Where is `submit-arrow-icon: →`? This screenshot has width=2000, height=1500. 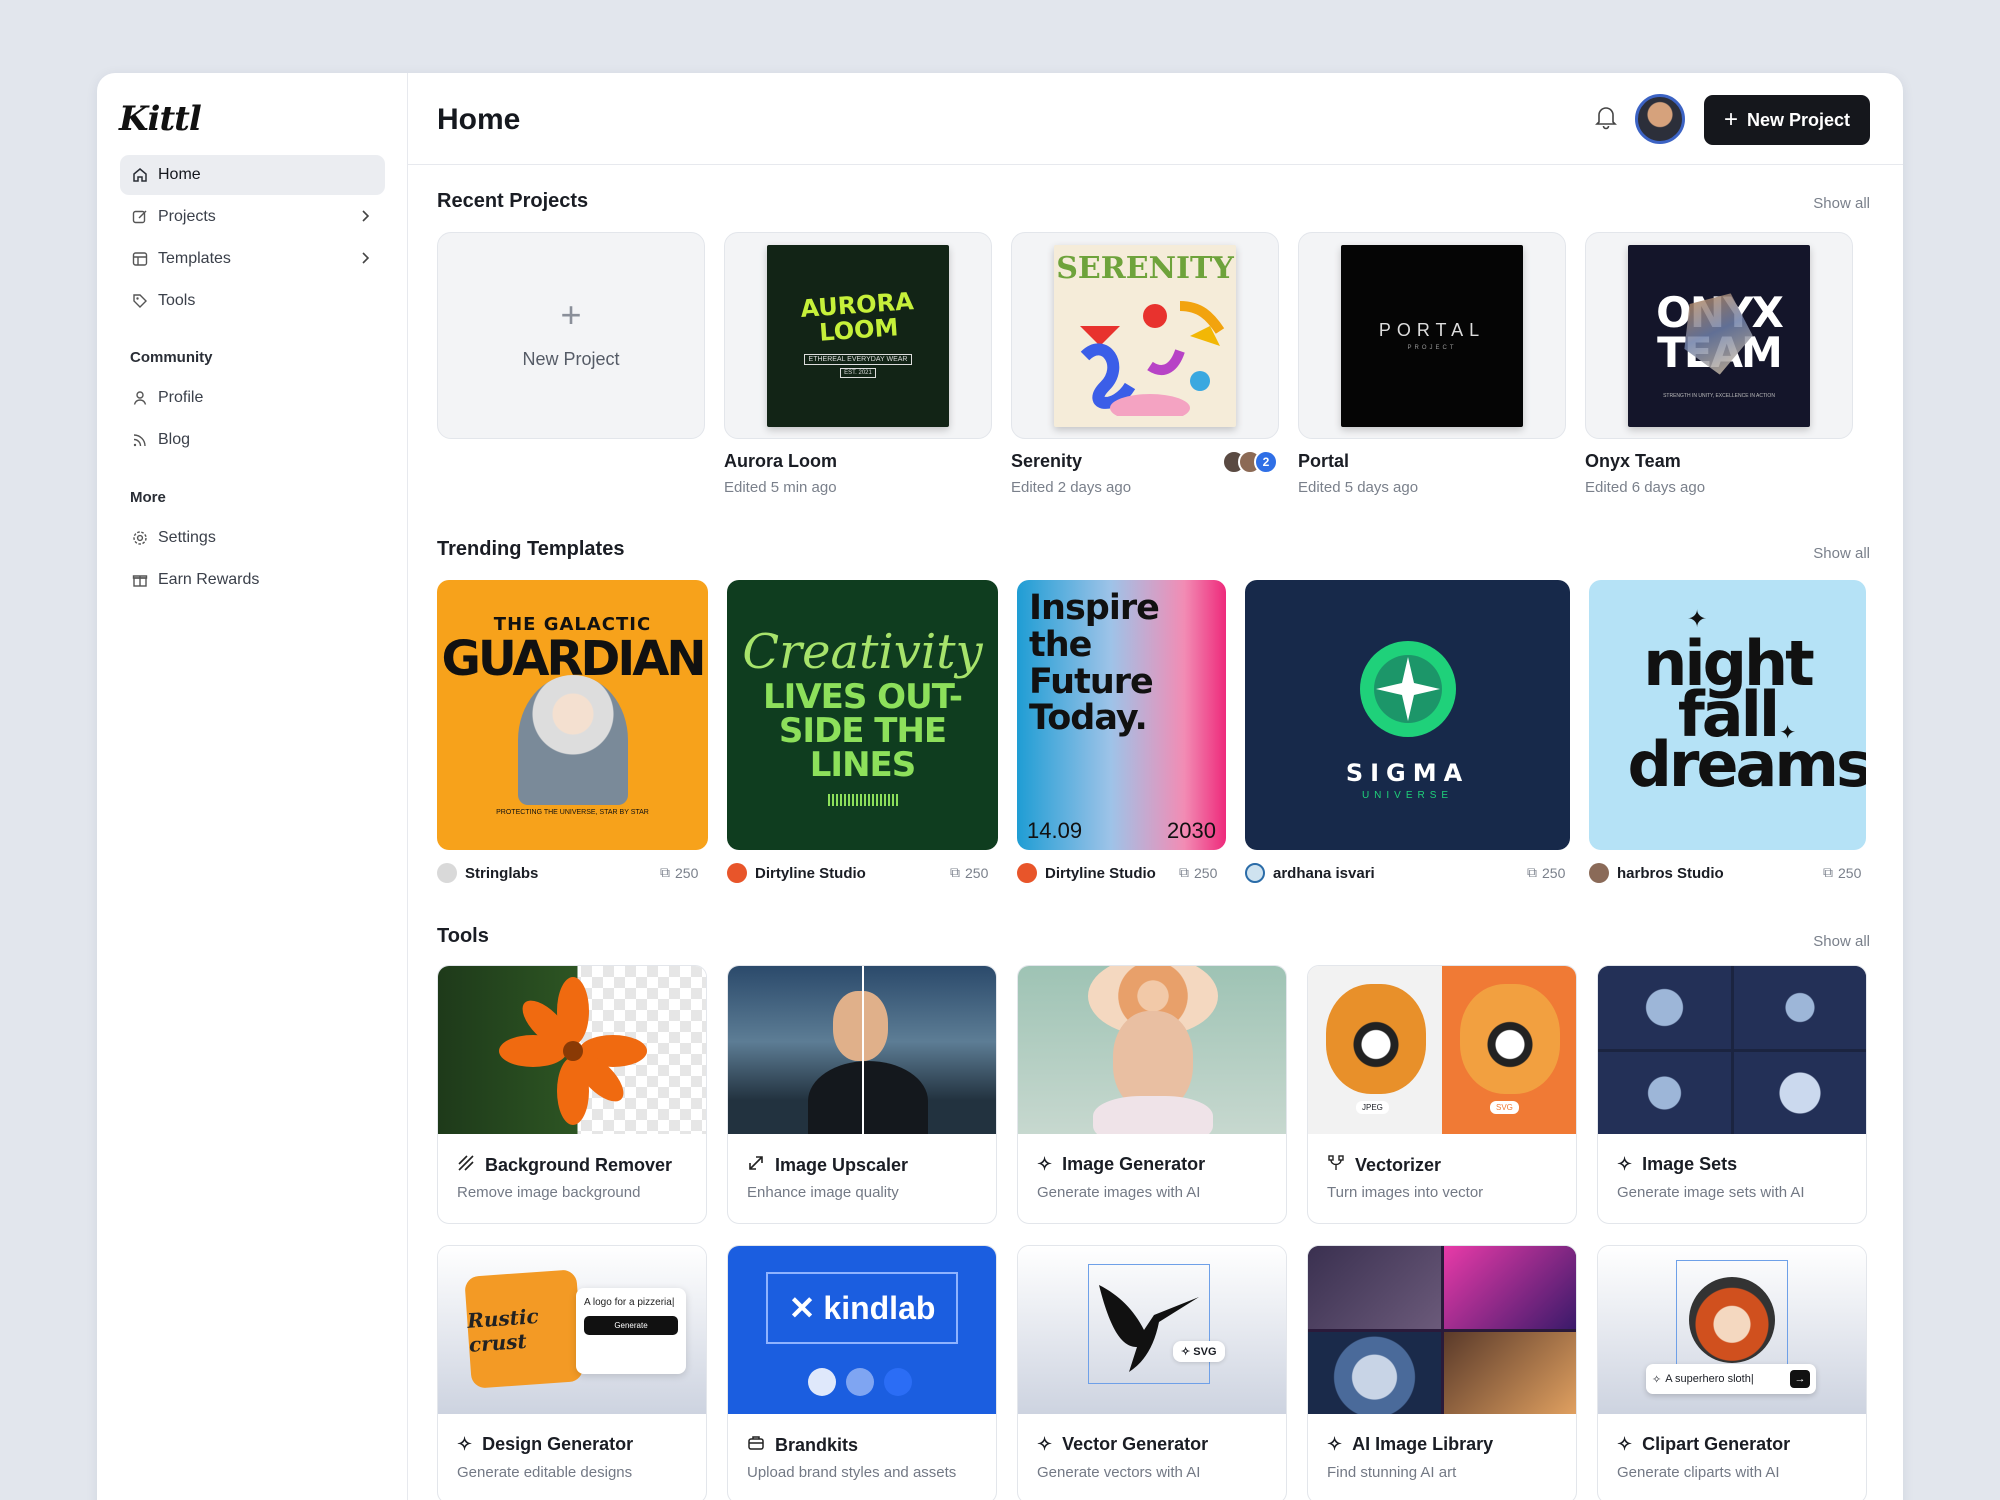
submit-arrow-icon: → is located at coordinates (1800, 1379).